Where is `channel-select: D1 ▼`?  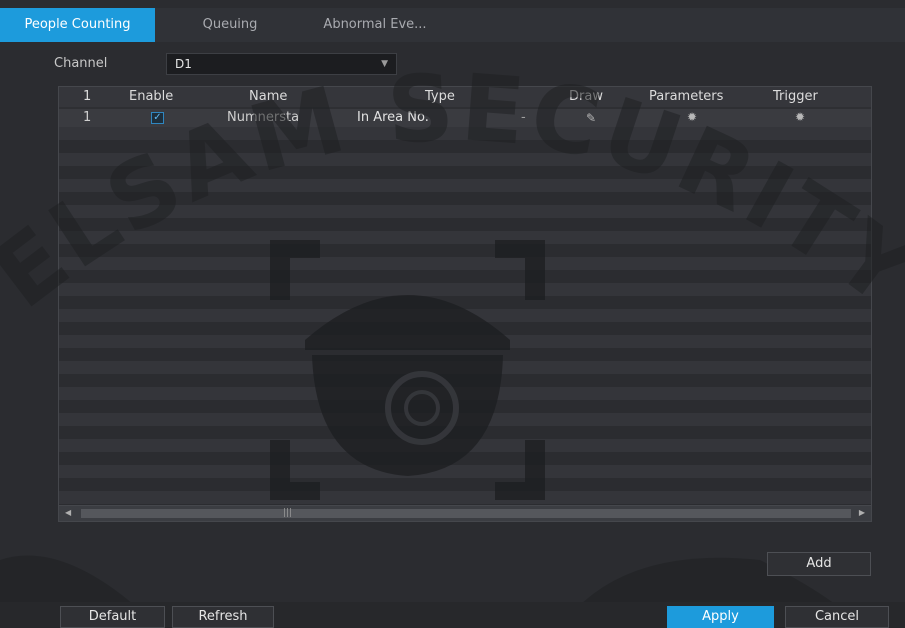
channel-select: D1 ▼ is located at coordinates (281, 64).